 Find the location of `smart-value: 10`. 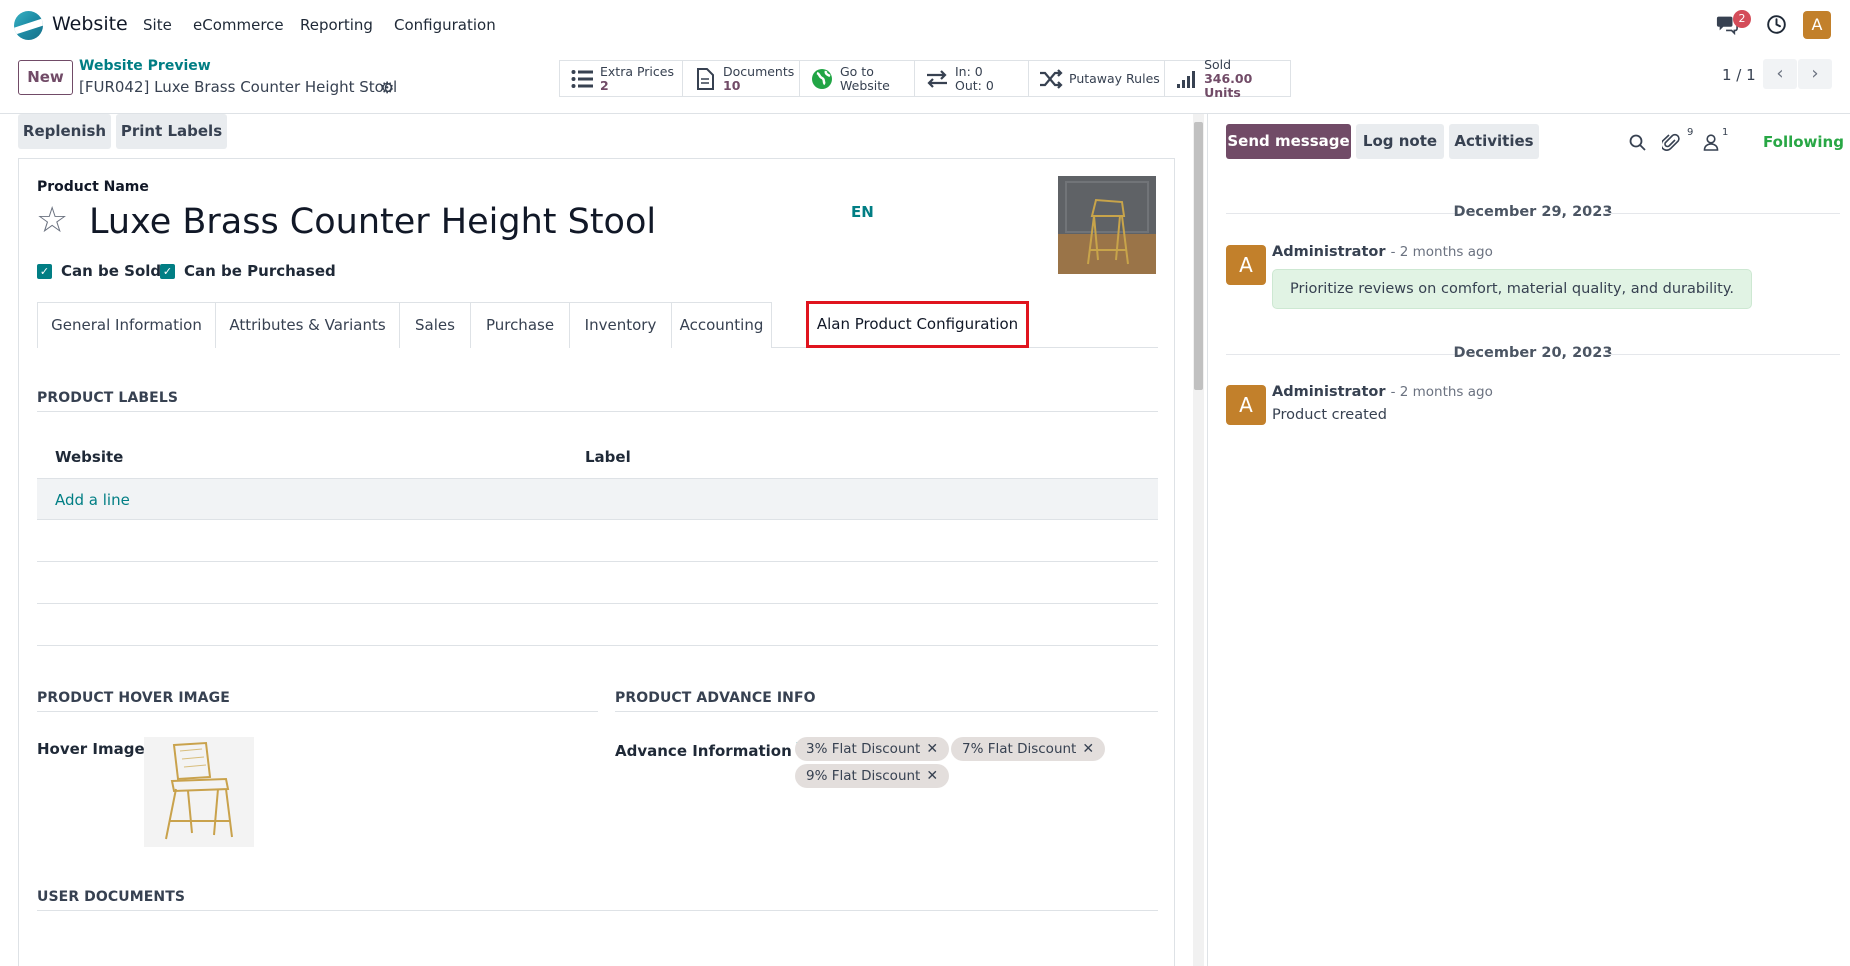

smart-value: 10 is located at coordinates (732, 85).